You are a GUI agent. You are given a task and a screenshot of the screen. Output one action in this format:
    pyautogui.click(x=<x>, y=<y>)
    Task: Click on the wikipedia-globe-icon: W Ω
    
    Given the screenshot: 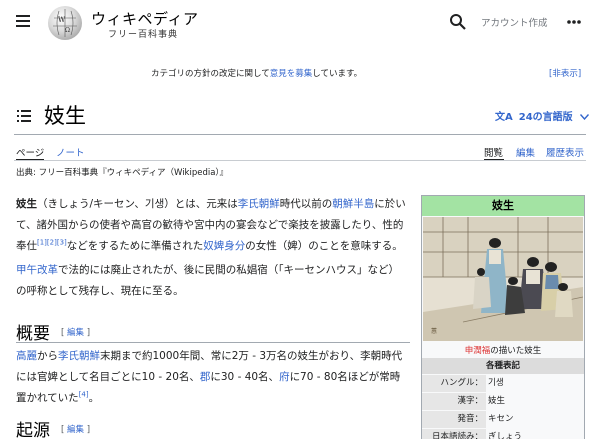 What is the action you would take?
    pyautogui.click(x=65, y=23)
    